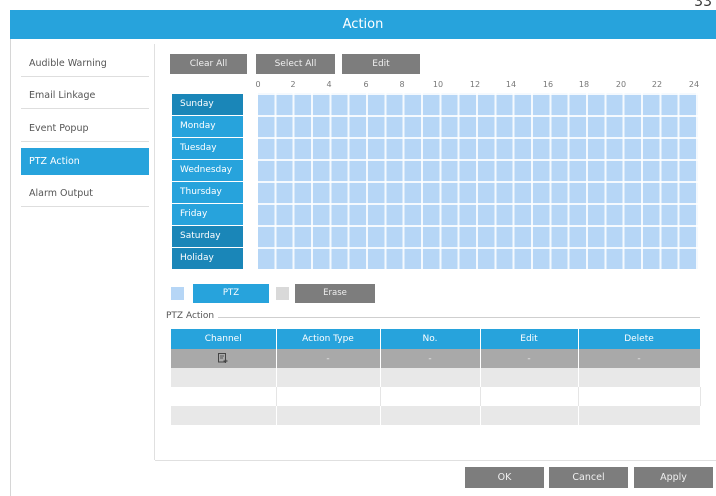  I want to click on sidebar-item-email-linkage: Email Linkage, so click(85, 95).